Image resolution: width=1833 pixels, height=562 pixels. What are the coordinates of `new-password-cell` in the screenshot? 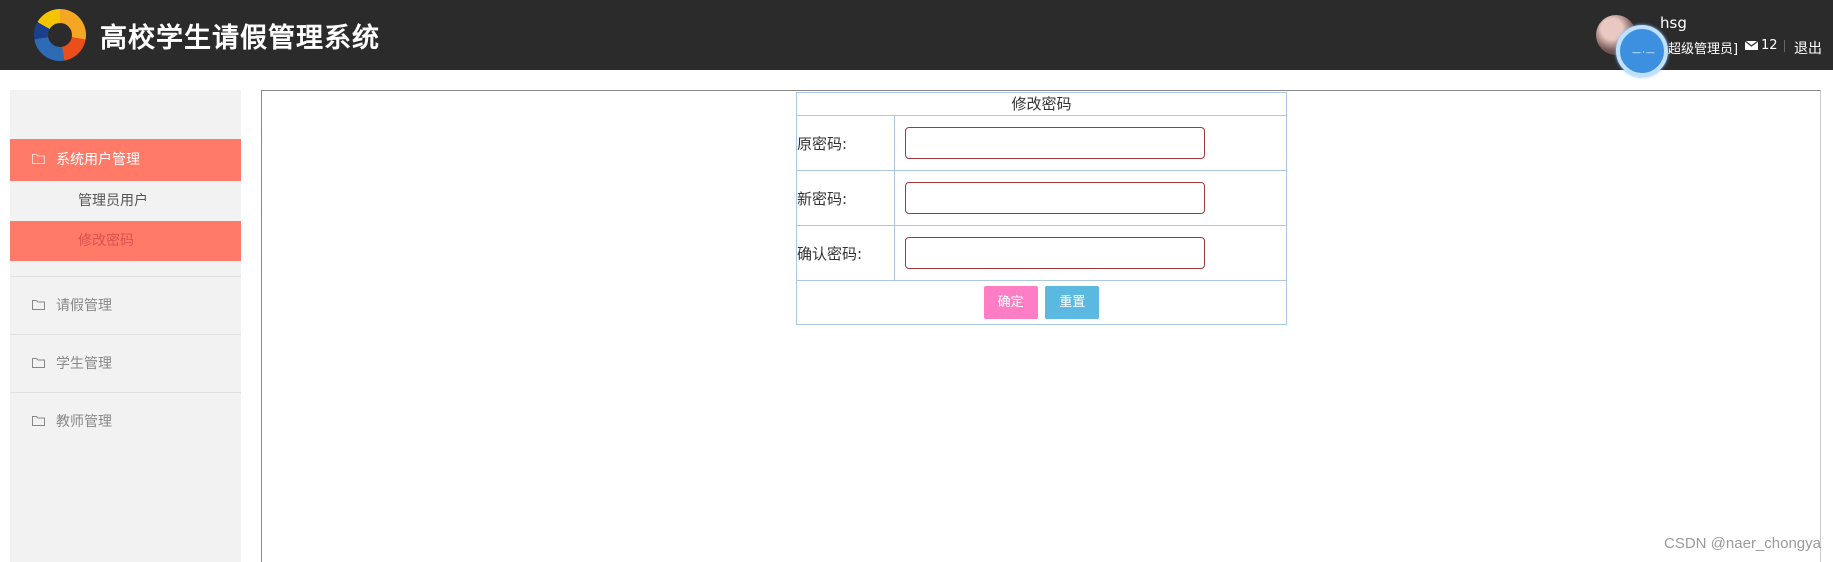 It's located at (1090, 198).